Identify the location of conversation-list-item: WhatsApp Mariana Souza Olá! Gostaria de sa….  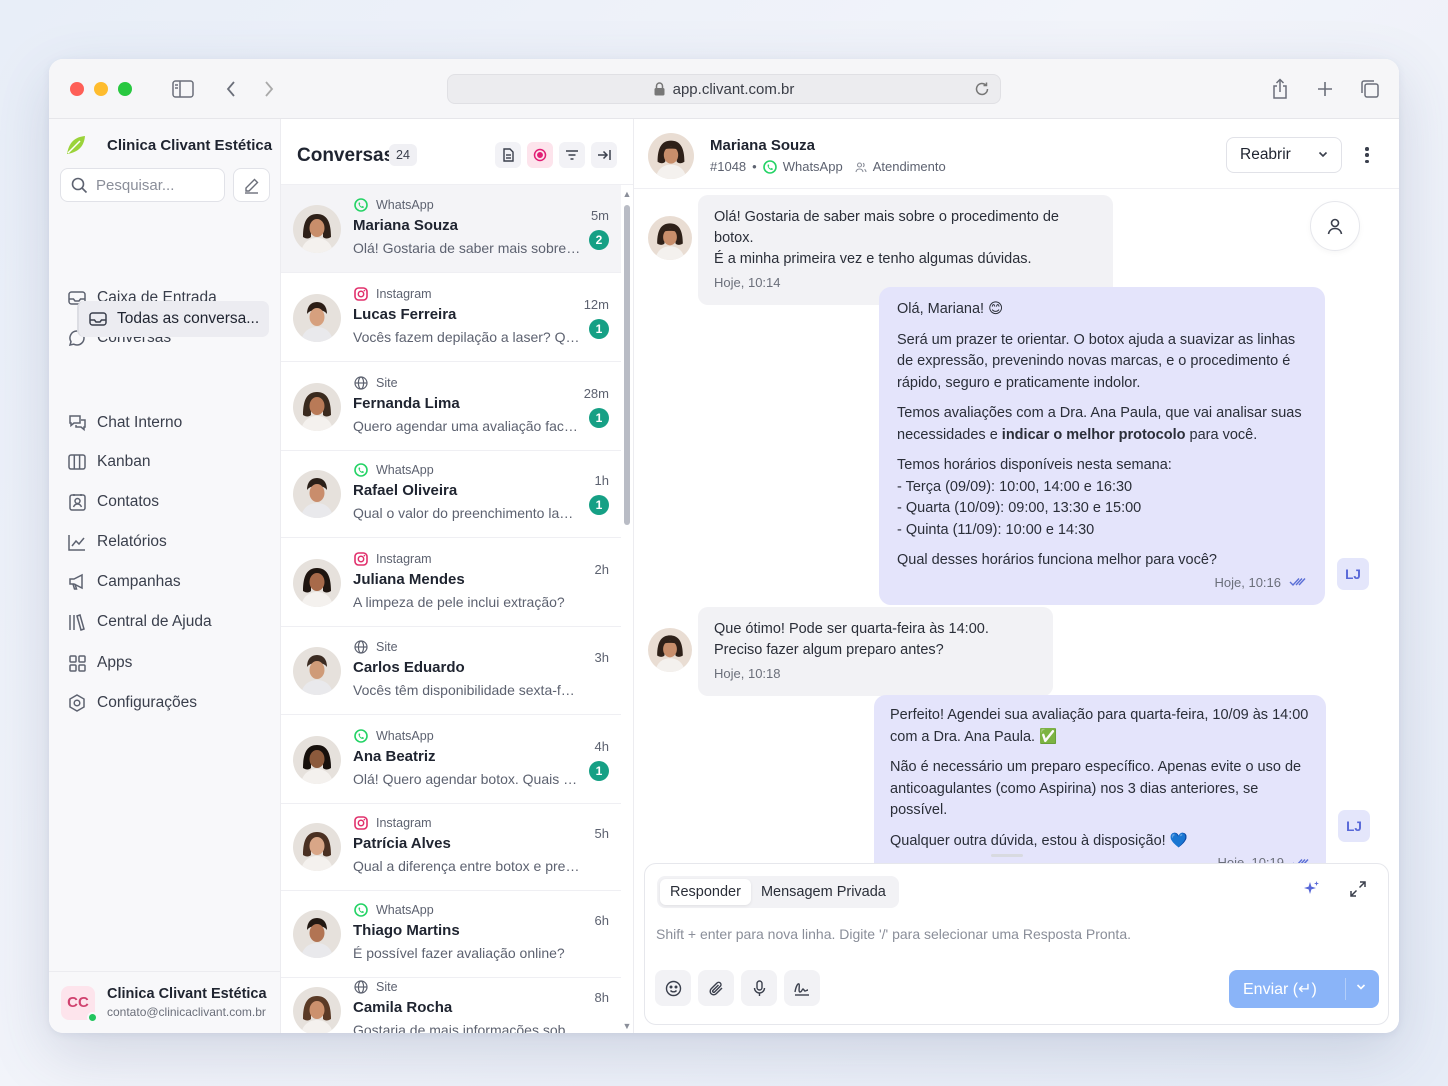
(451, 229).